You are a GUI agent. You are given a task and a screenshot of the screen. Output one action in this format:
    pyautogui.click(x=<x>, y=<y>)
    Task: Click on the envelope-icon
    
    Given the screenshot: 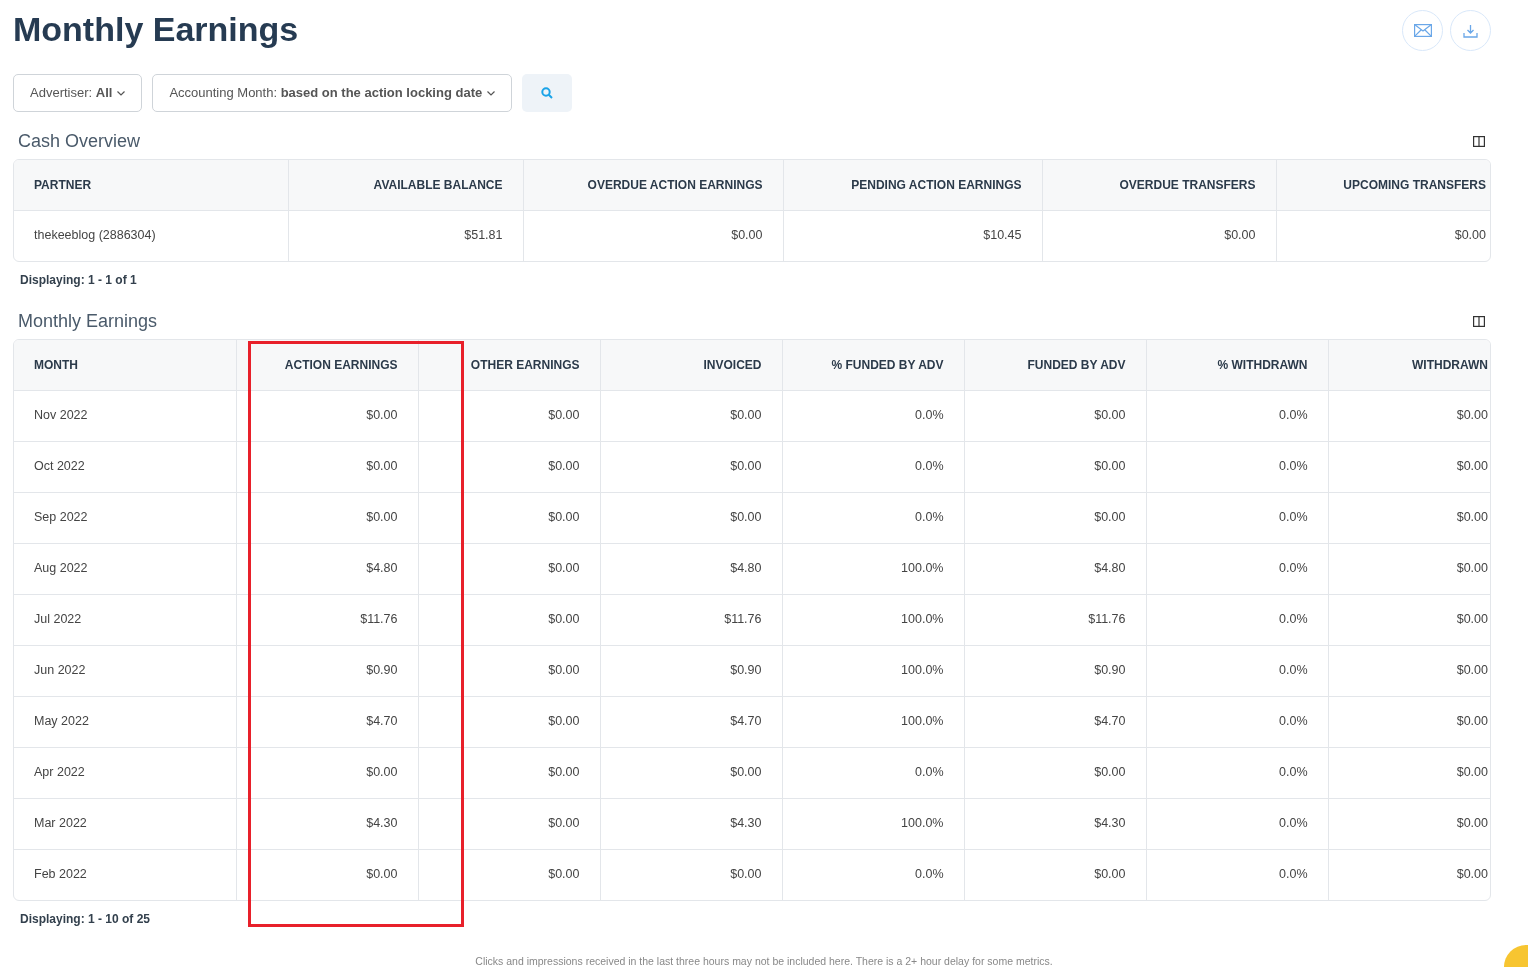 What is the action you would take?
    pyautogui.click(x=1422, y=30)
    